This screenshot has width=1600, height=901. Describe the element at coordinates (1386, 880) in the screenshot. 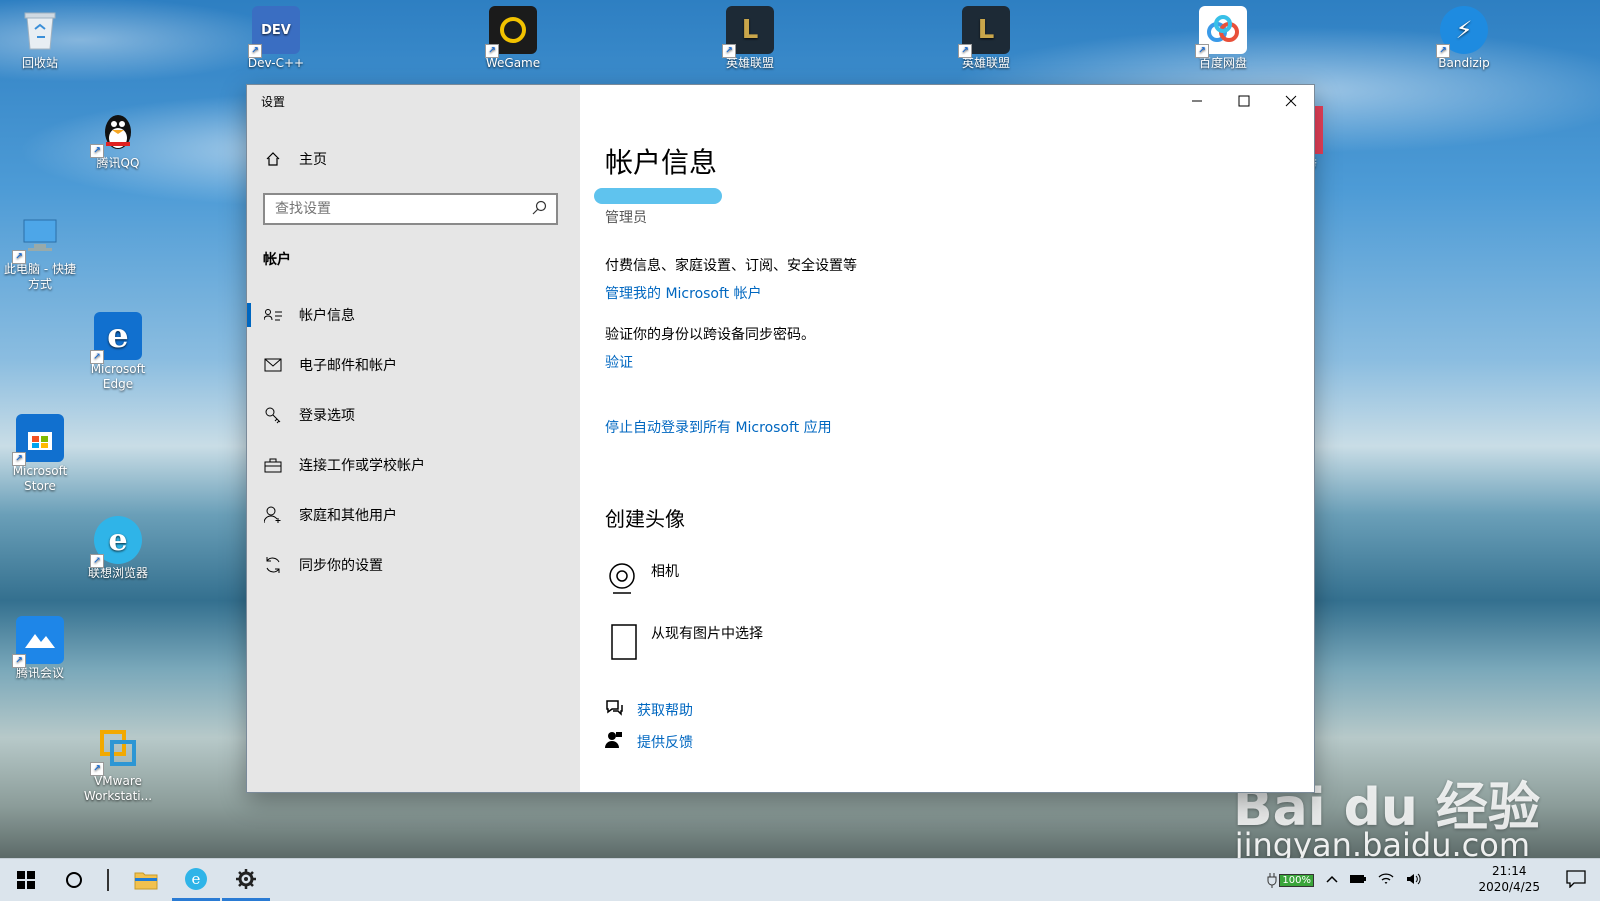

I see `wifi-icon` at that location.